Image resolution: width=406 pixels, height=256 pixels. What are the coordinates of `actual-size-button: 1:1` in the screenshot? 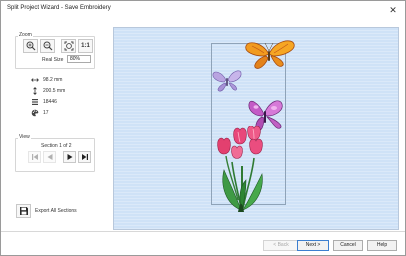 It's located at (85, 46).